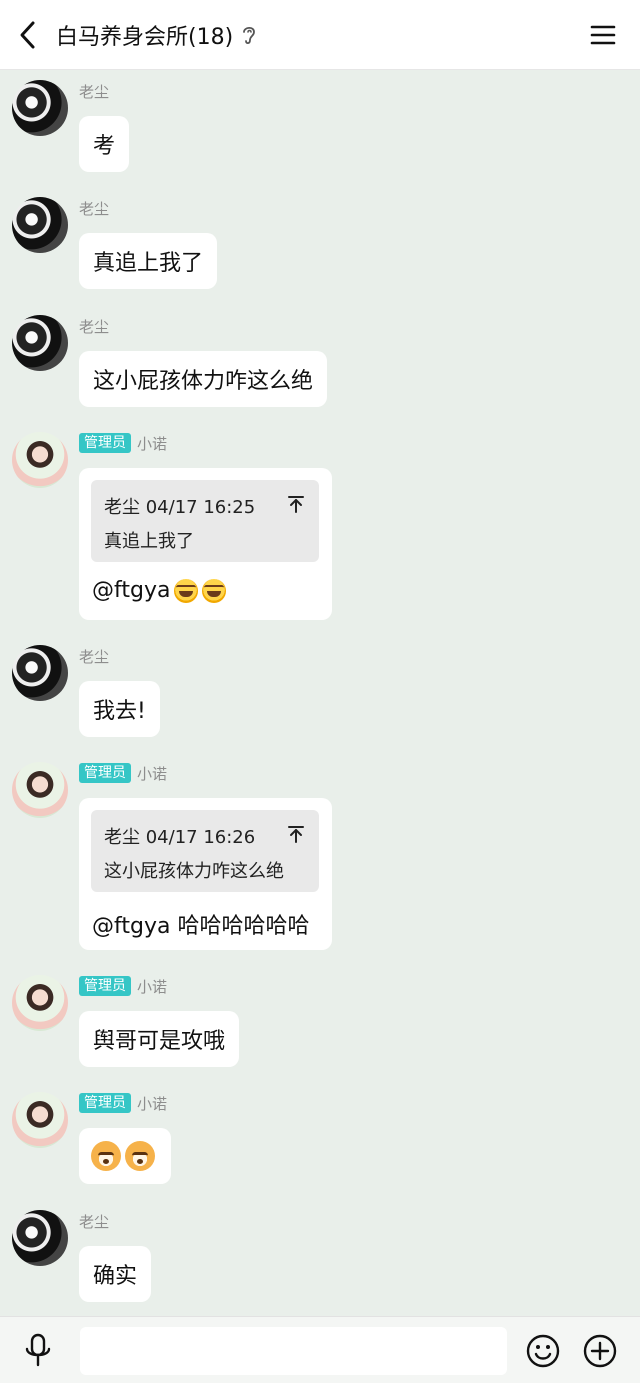  What do you see at coordinates (205, 521) in the screenshot?
I see `quoted-message: 老尘 04/17 16:25 真追上我了` at bounding box center [205, 521].